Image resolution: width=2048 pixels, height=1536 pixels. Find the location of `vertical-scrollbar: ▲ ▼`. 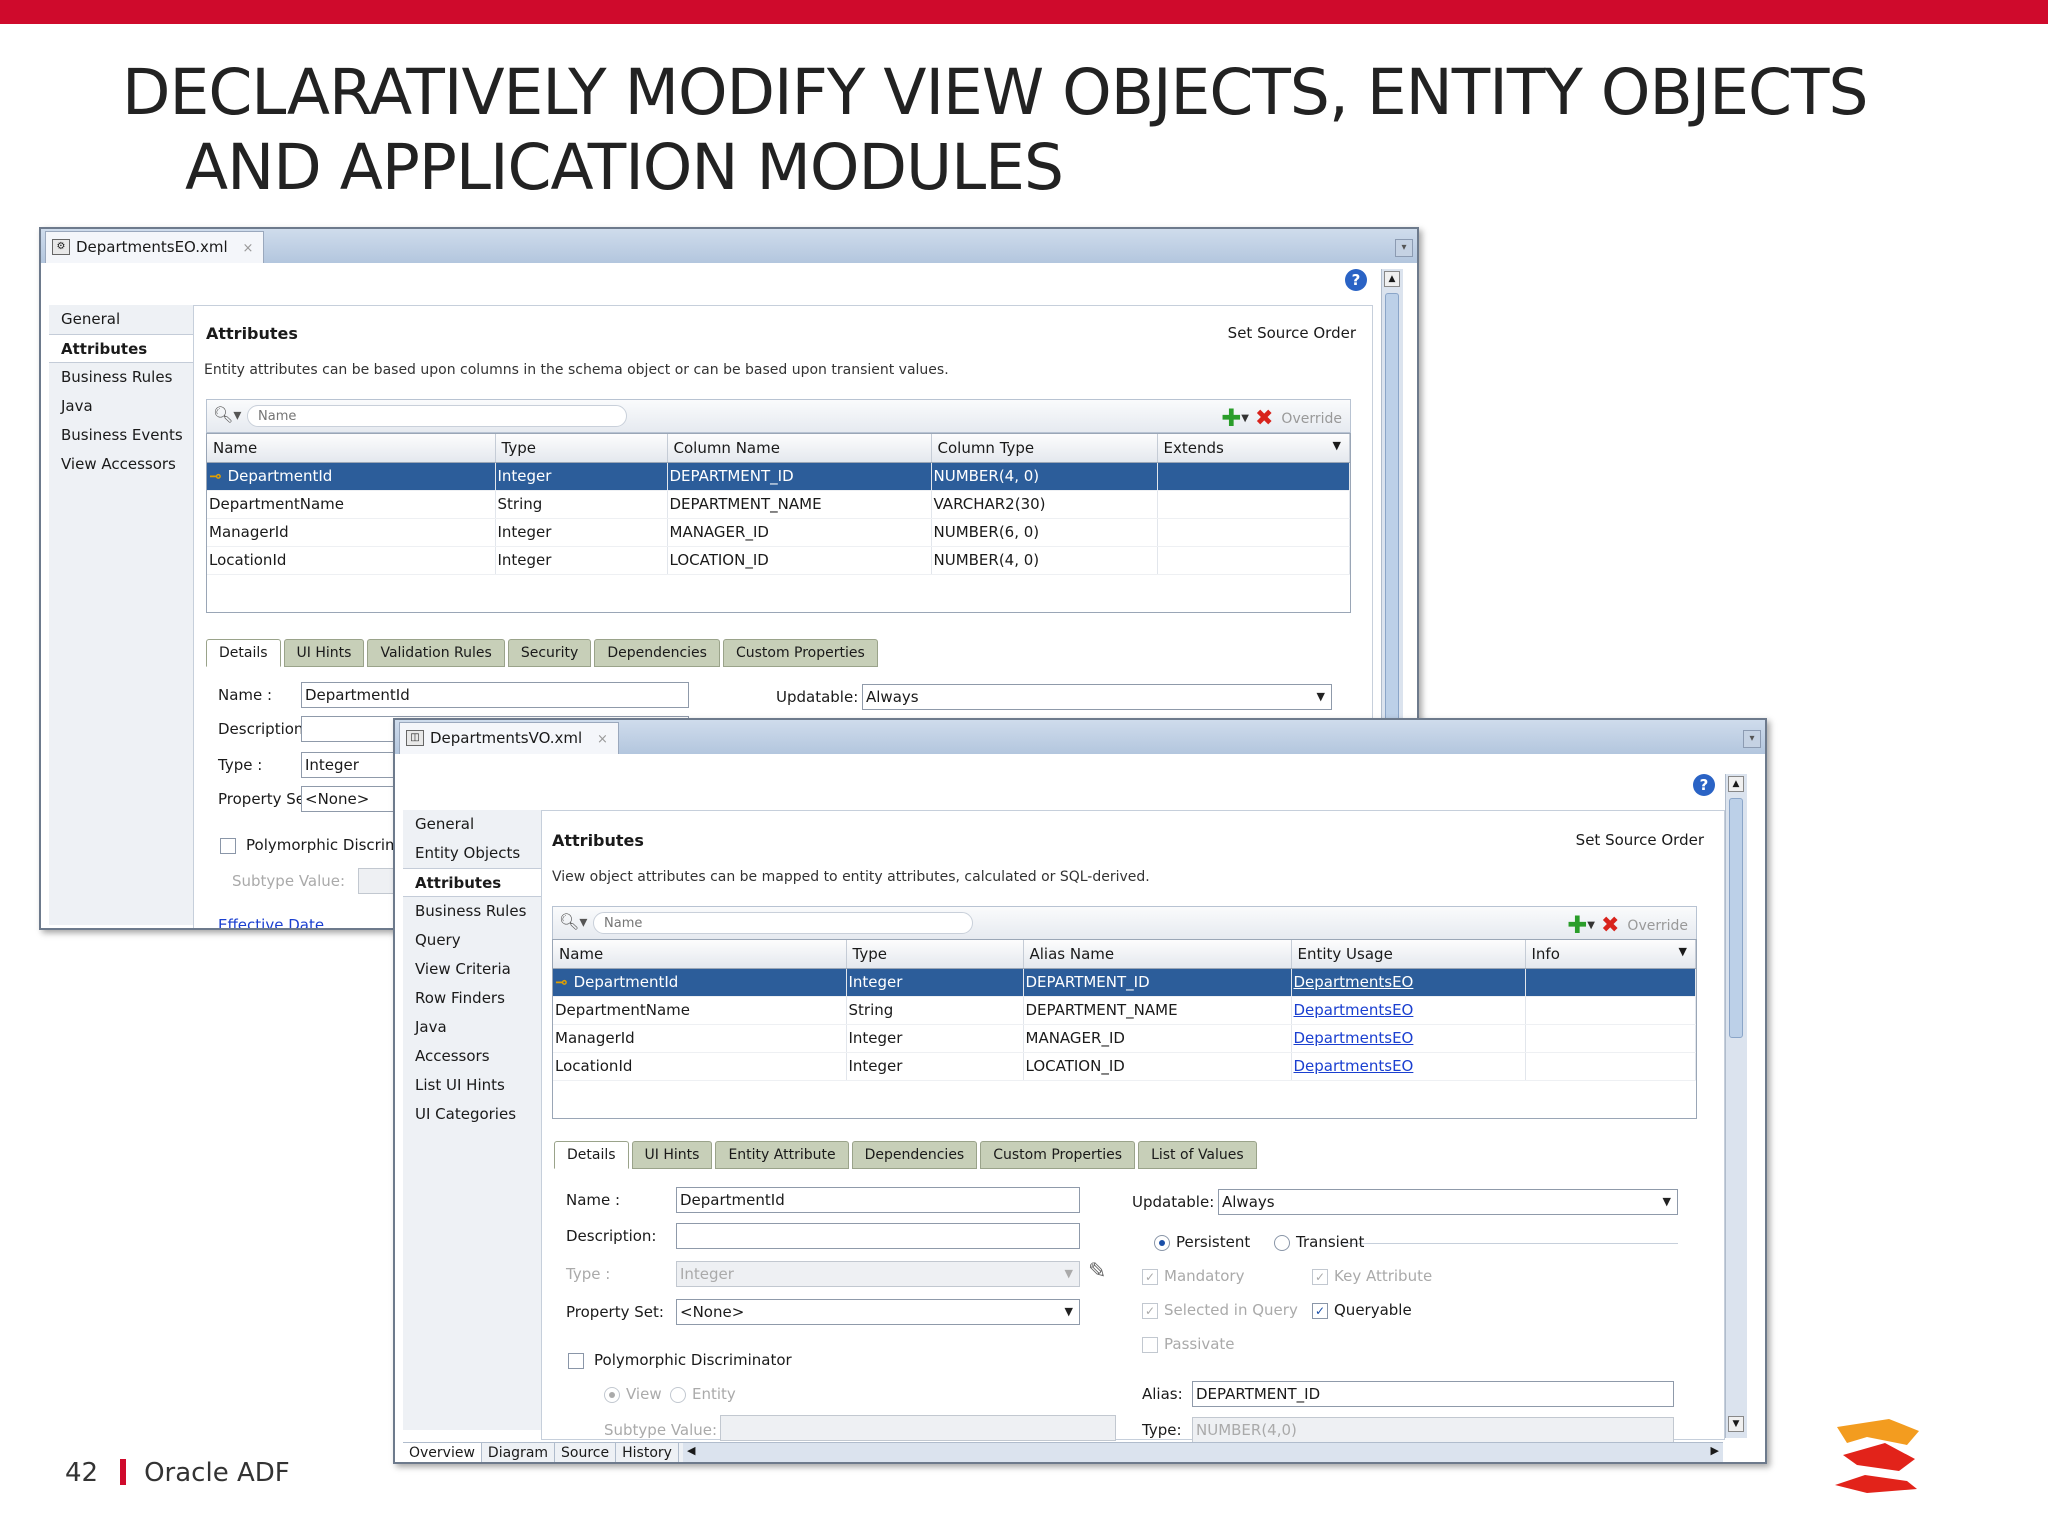

vertical-scrollbar: ▲ ▼ is located at coordinates (1736, 1106).